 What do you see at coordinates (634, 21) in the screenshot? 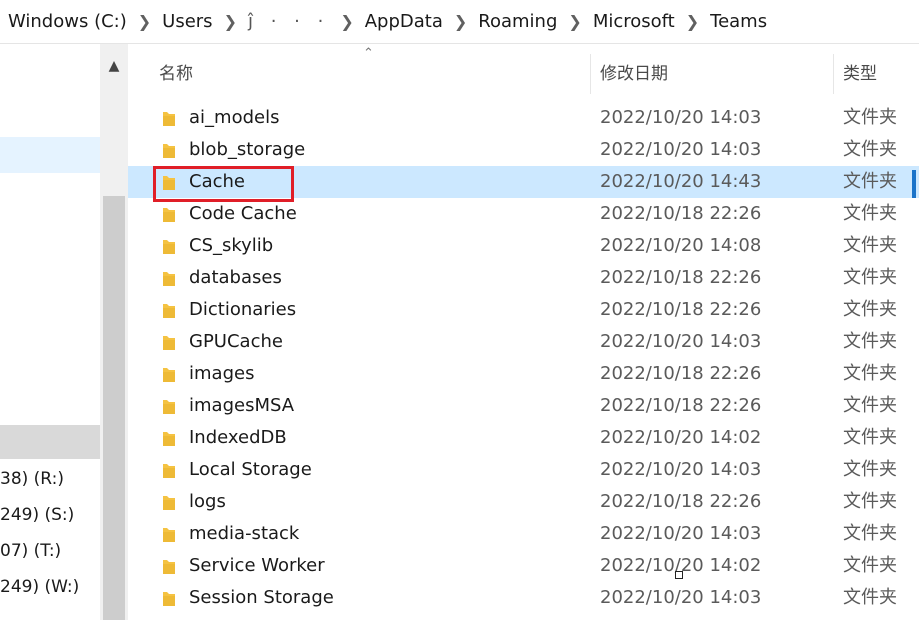
I see `breadcrumb-microsoft: Microsoft` at bounding box center [634, 21].